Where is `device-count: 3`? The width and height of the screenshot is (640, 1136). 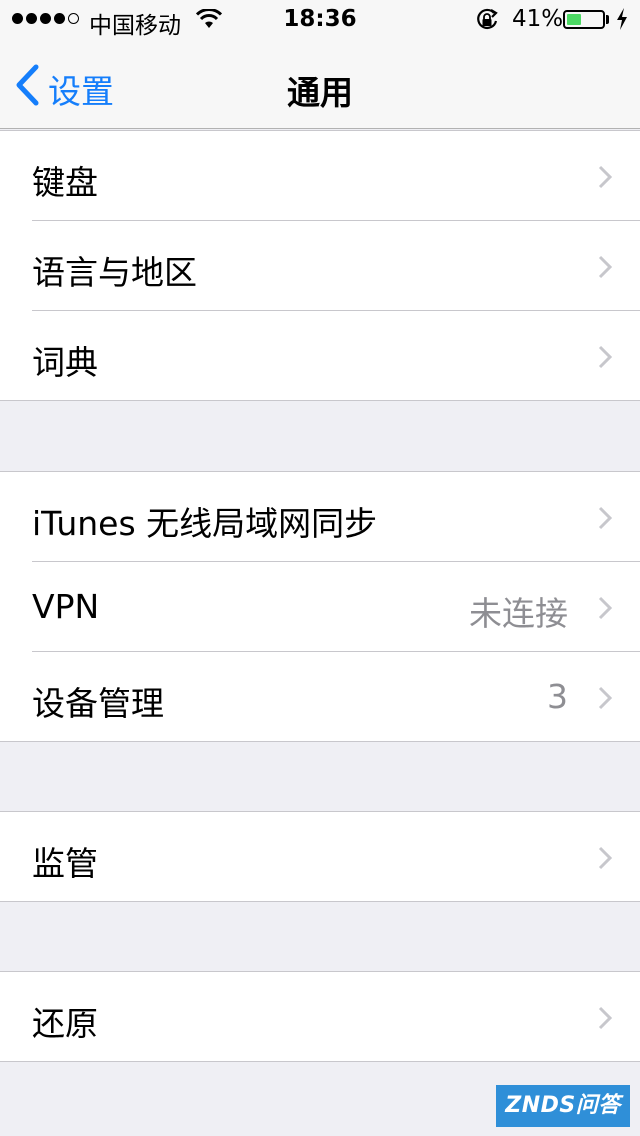
device-count: 3 is located at coordinates (557, 696).